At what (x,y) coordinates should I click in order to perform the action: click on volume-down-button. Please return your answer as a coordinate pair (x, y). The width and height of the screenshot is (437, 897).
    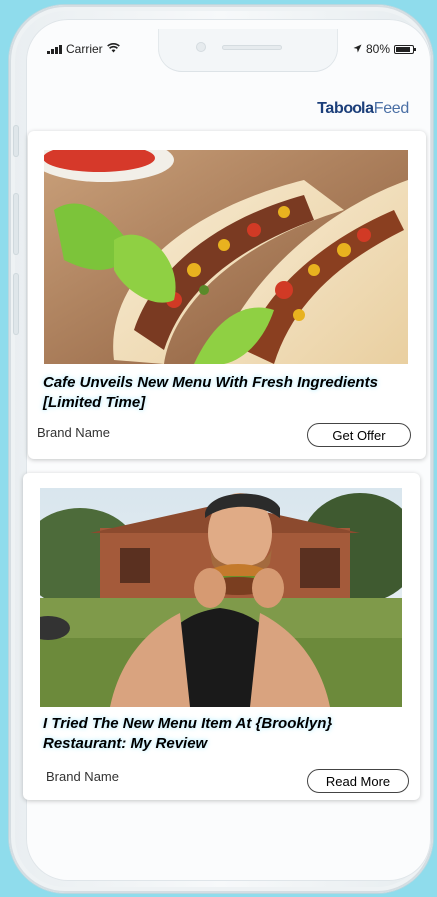
    Looking at the image, I should click on (16, 304).